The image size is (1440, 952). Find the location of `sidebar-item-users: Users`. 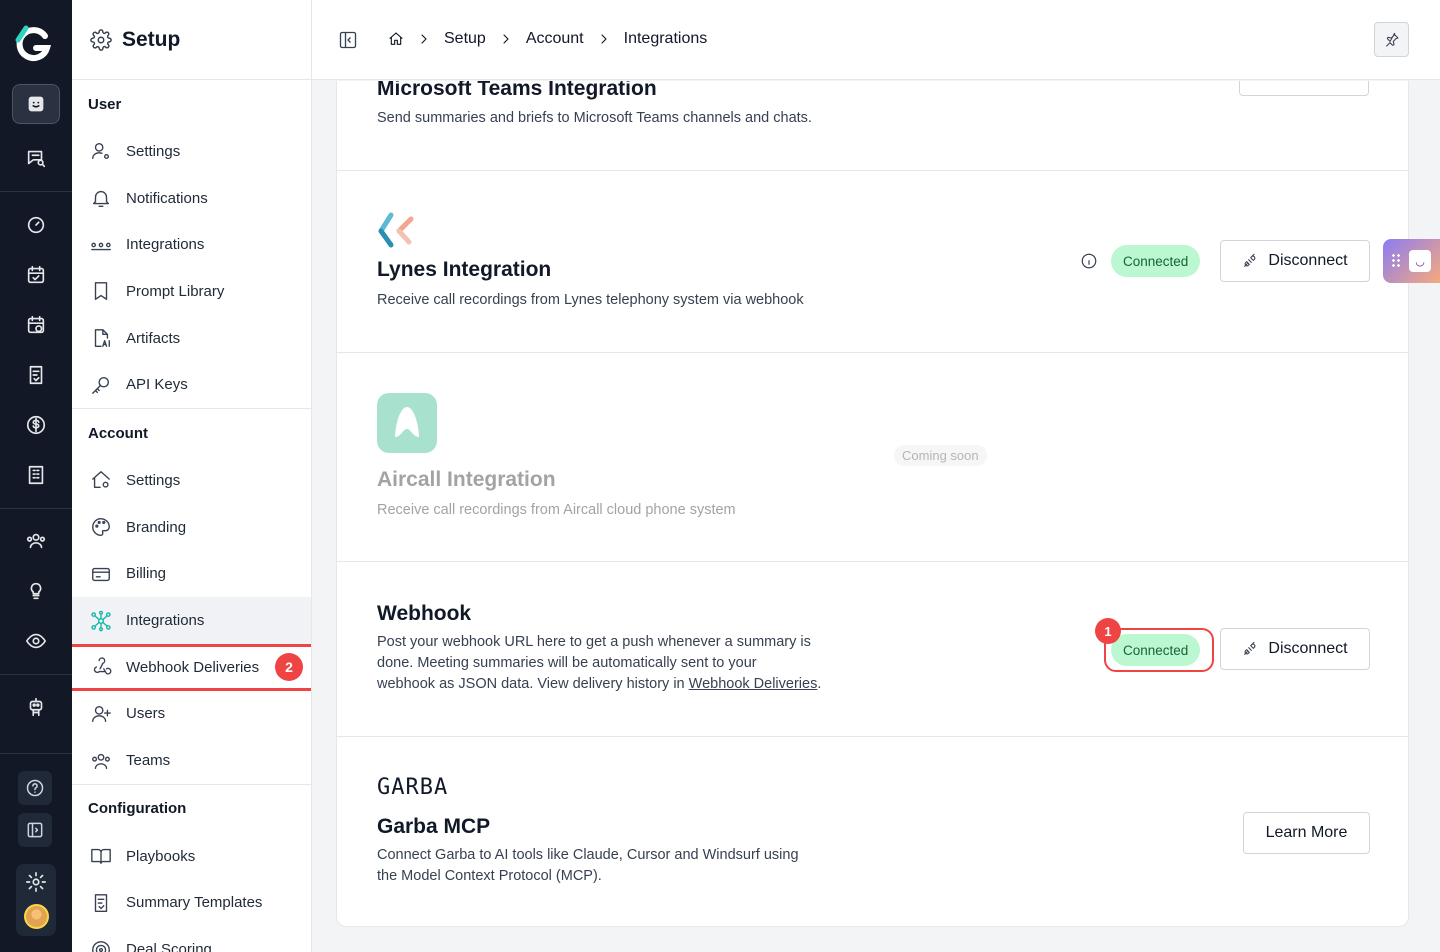

sidebar-item-users: Users is located at coordinates (191, 714).